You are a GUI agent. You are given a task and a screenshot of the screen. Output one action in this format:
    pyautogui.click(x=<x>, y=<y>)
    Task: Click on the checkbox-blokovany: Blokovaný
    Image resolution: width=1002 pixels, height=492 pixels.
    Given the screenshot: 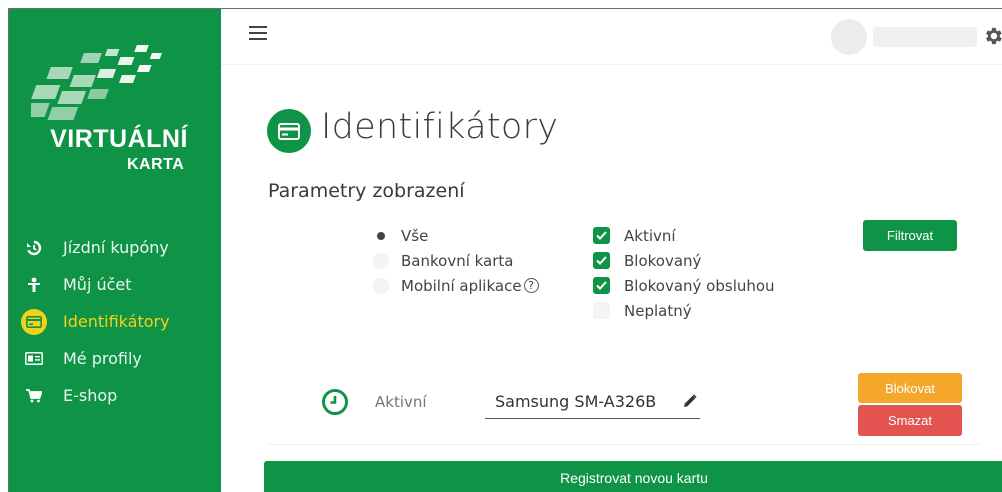 What is the action you would take?
    pyautogui.click(x=684, y=260)
    